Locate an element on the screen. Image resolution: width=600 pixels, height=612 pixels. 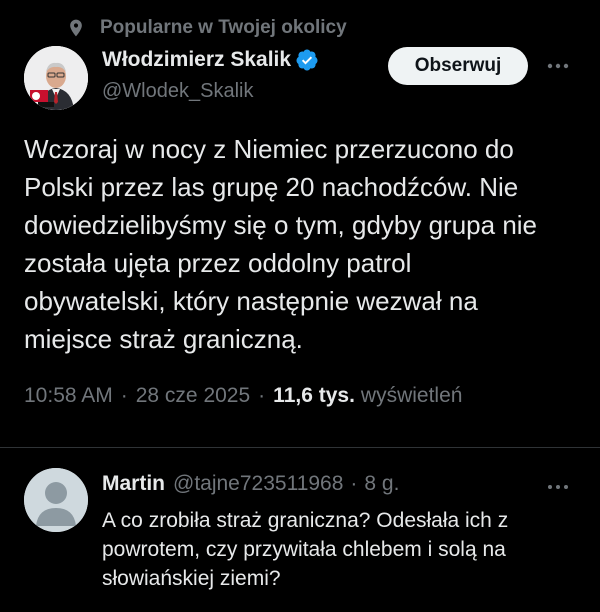
default-avatar-icon is located at coordinates (56, 500).